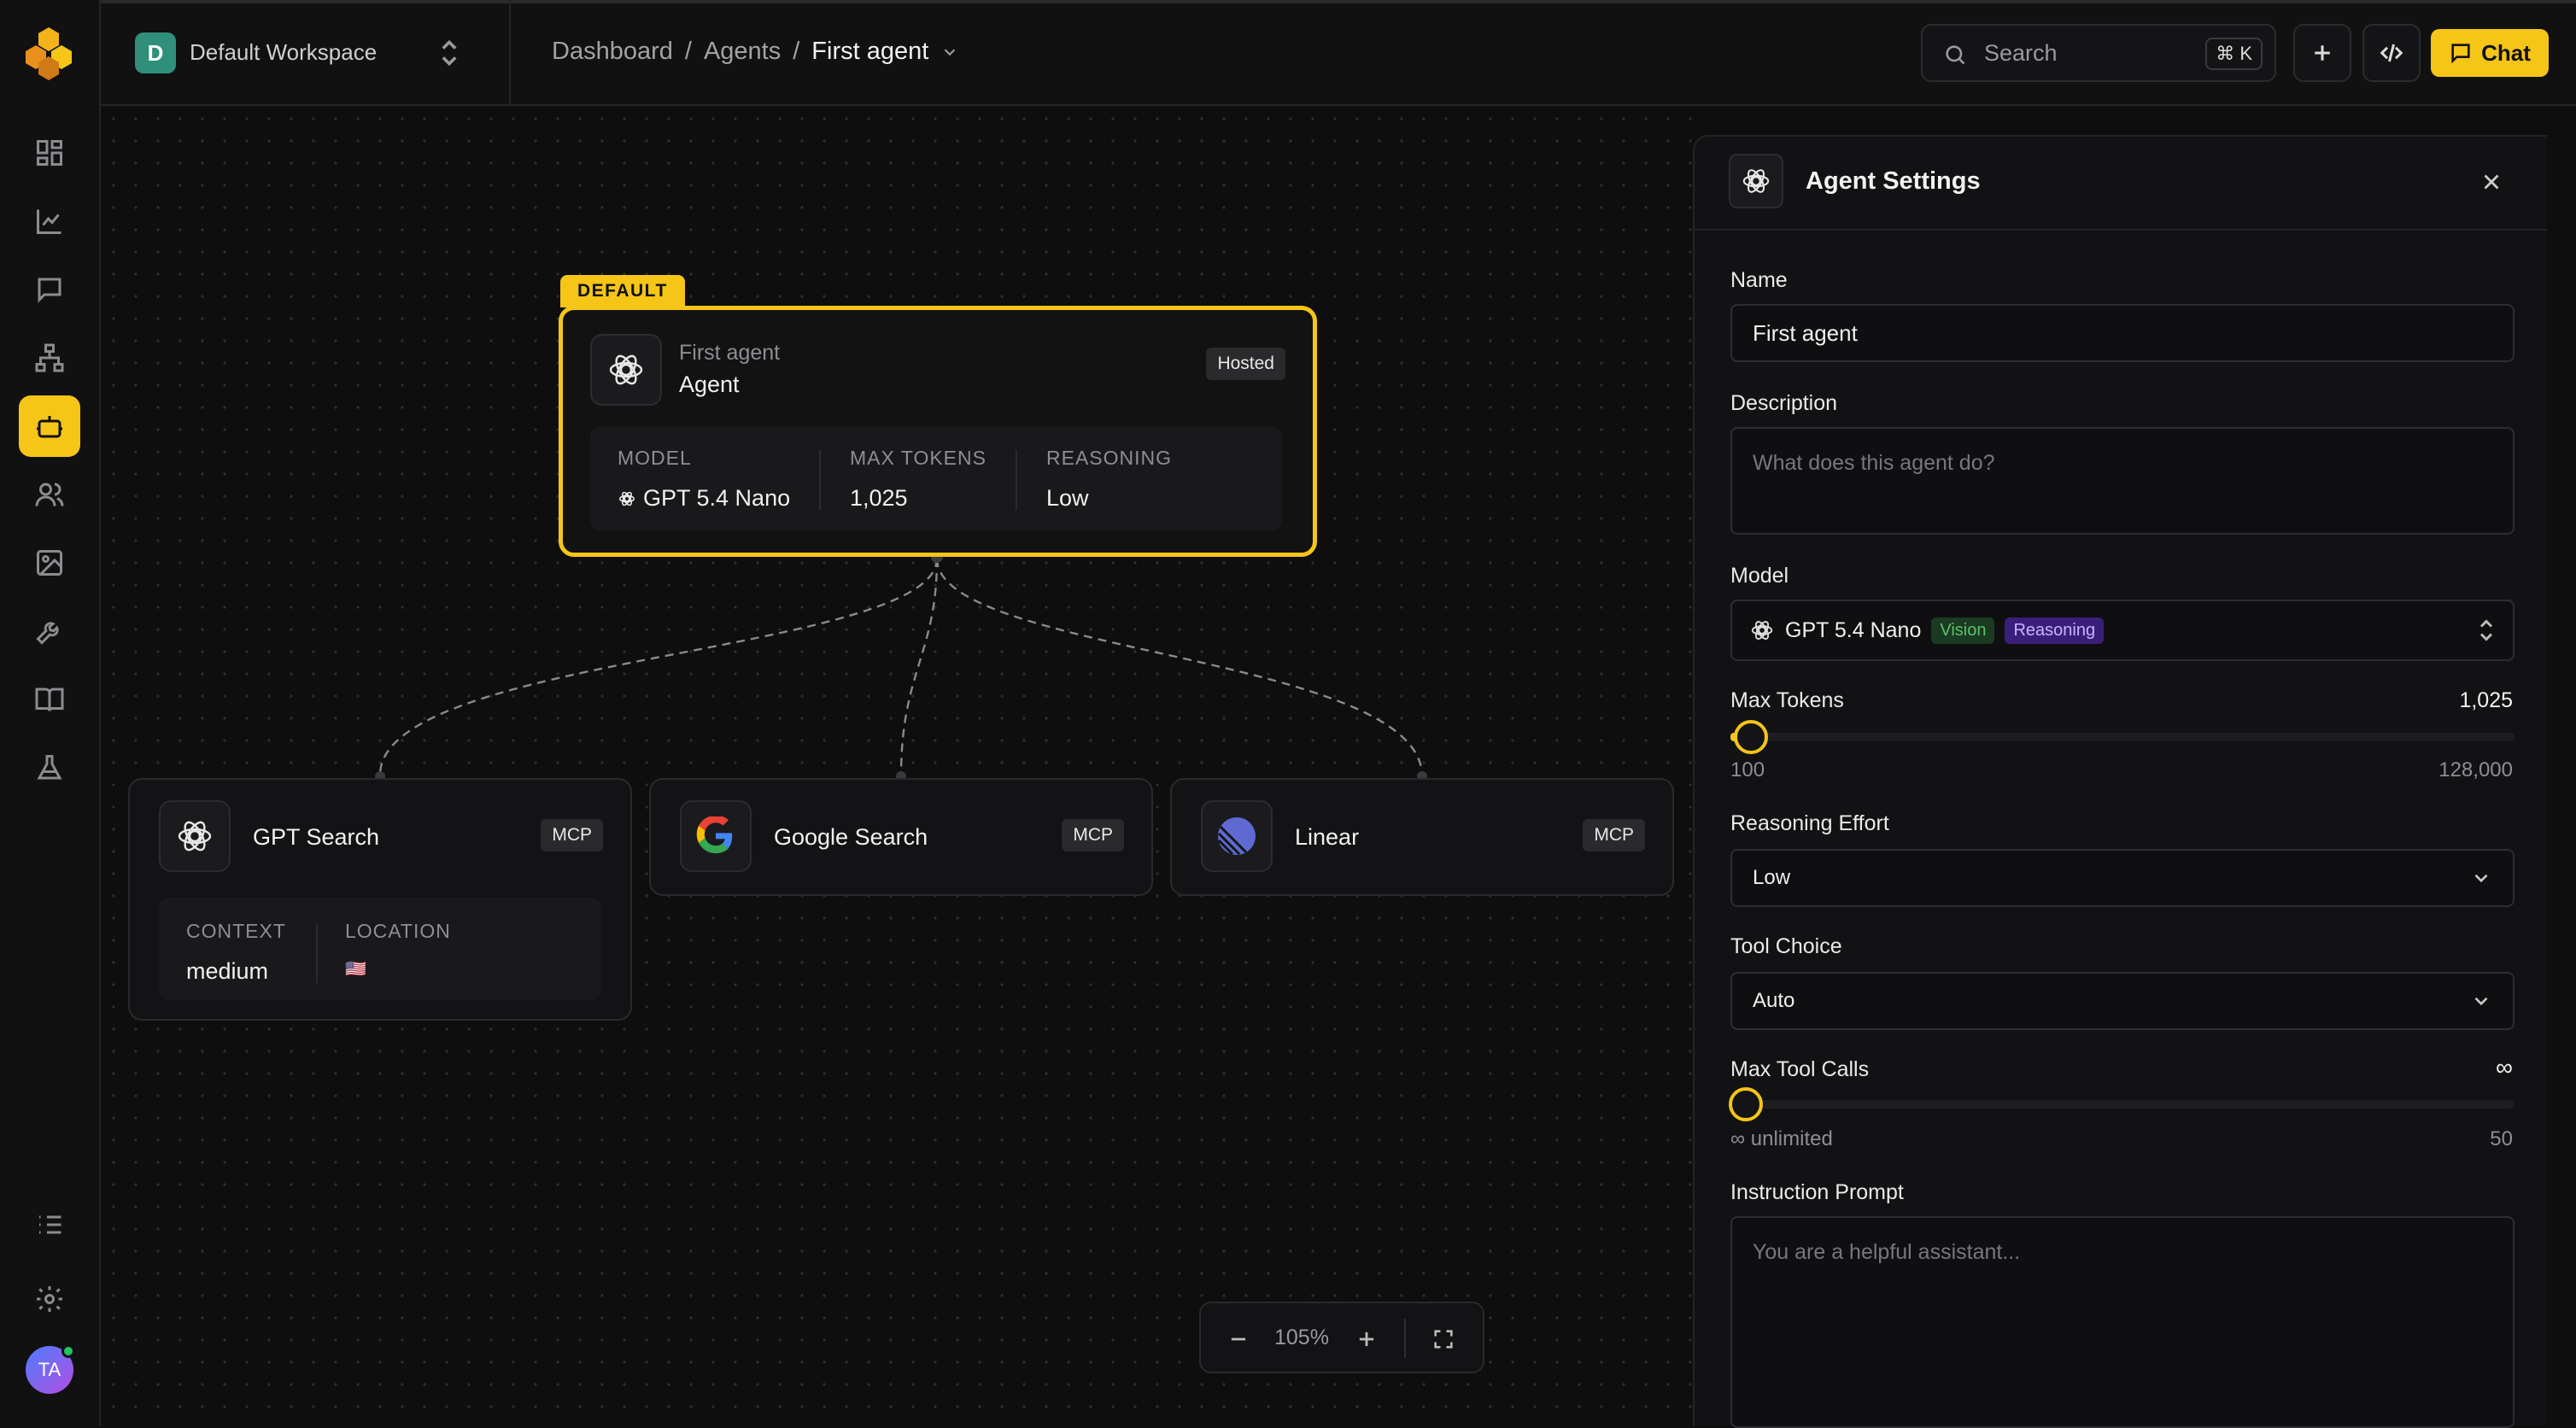  What do you see at coordinates (717, 498) in the screenshot?
I see `stat-value: GPT 5.4 Nano` at bounding box center [717, 498].